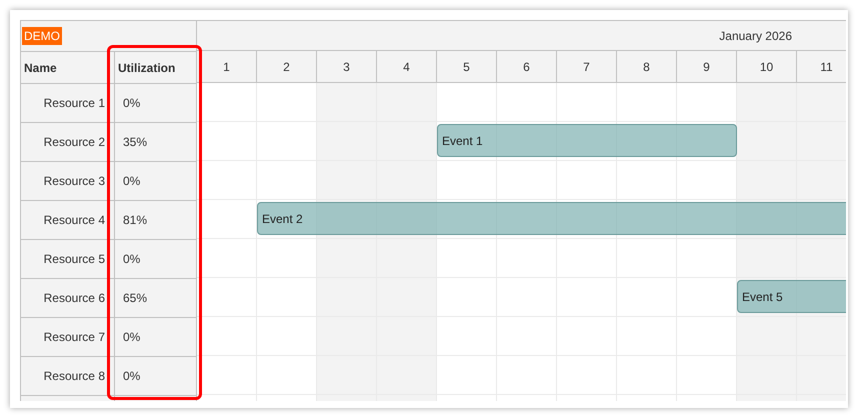 The height and width of the screenshot is (417, 860). I want to click on day-header: 5, so click(466, 67).